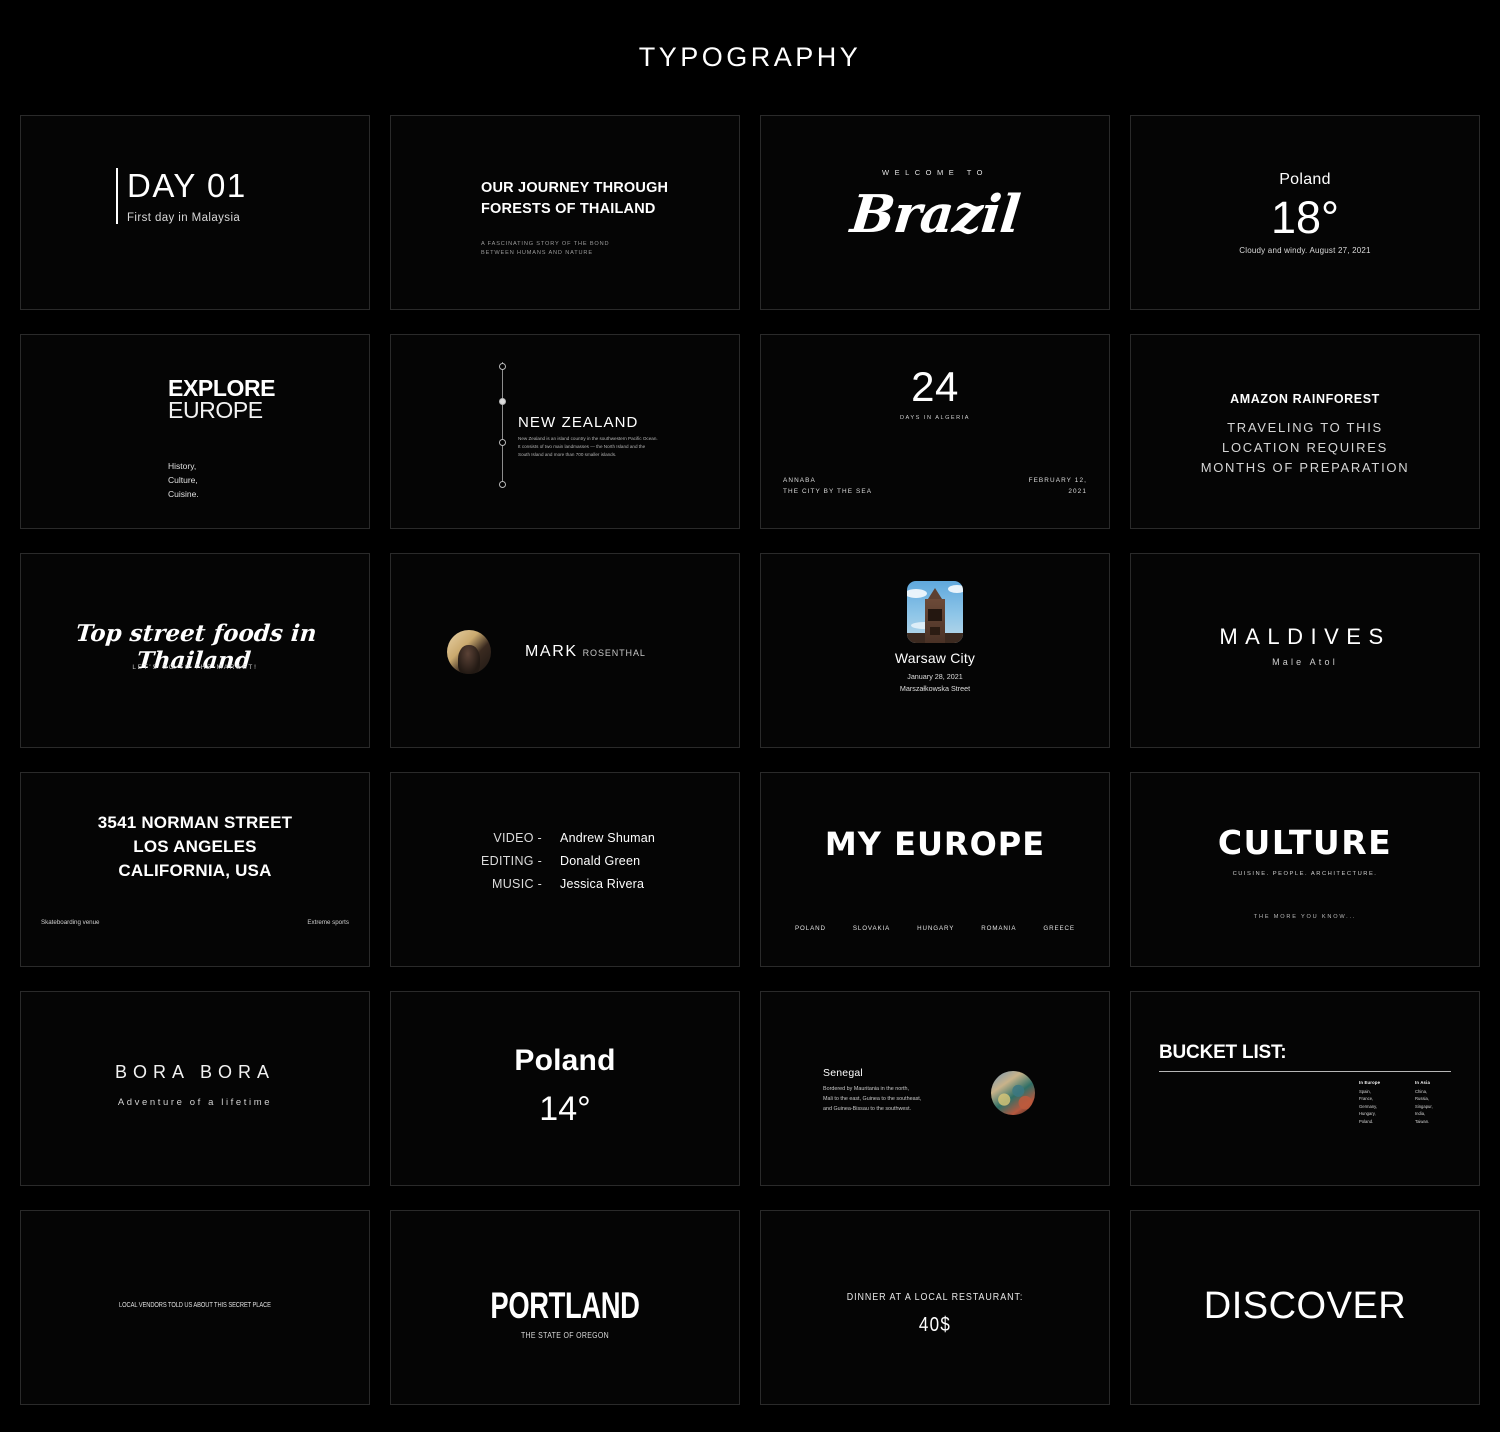 This screenshot has width=1500, height=1432. I want to click on credit-role: EDITING -, so click(512, 861).